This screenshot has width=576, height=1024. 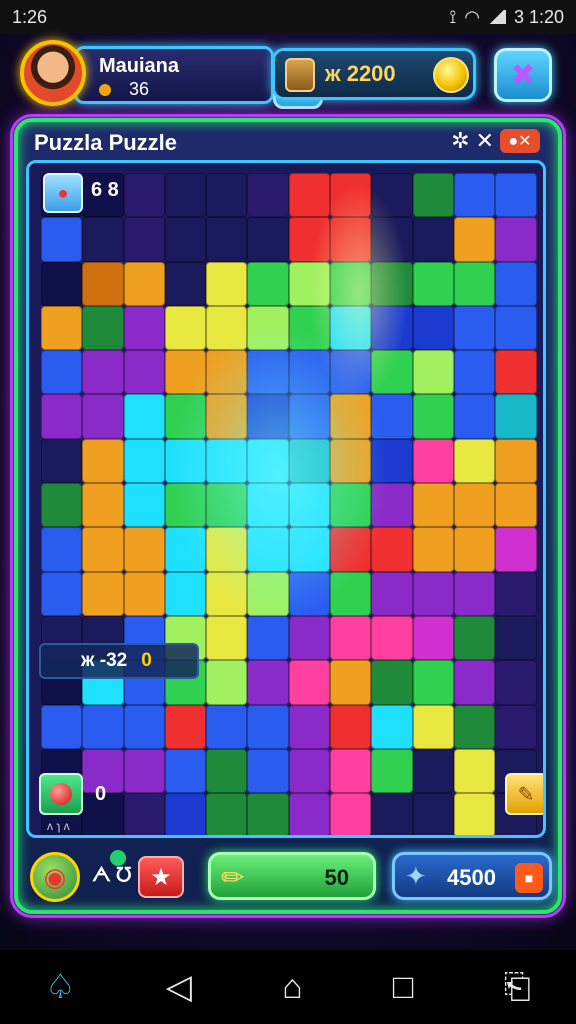 I want to click on puzzle-menu-button: ✖, so click(x=523, y=75).